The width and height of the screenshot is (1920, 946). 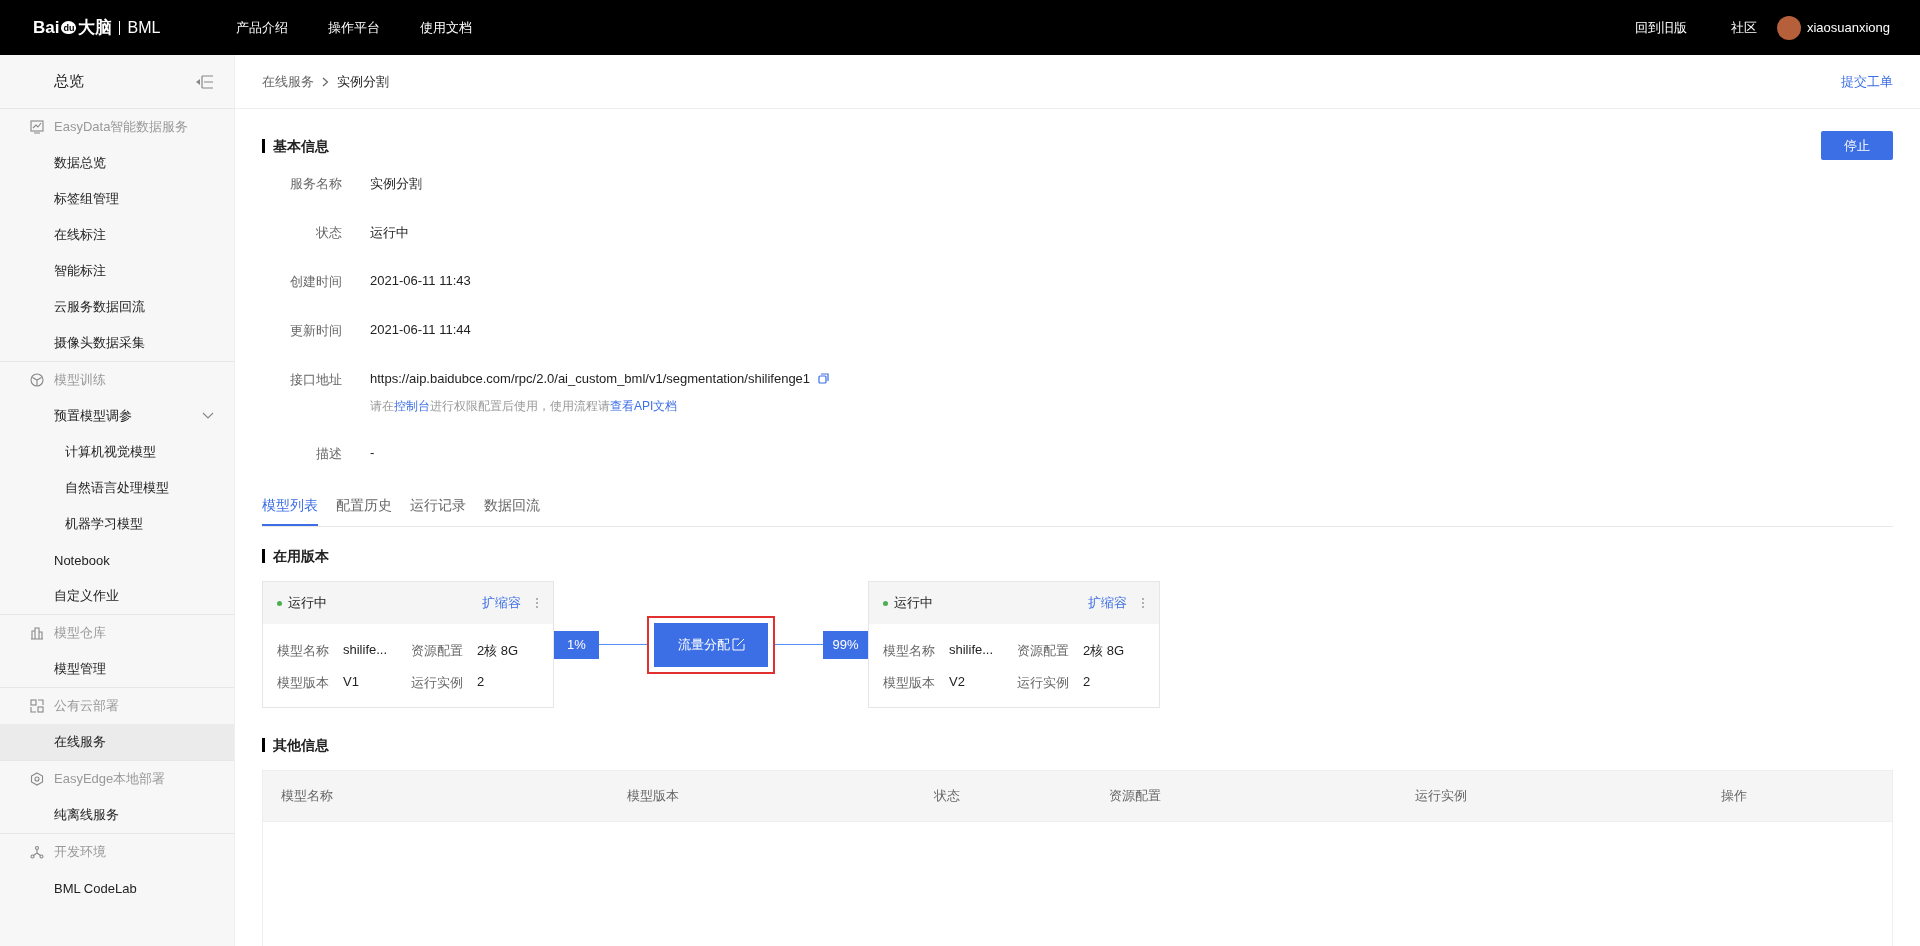 What do you see at coordinates (576, 644) in the screenshot?
I see `traffic-share-tag: 1%` at bounding box center [576, 644].